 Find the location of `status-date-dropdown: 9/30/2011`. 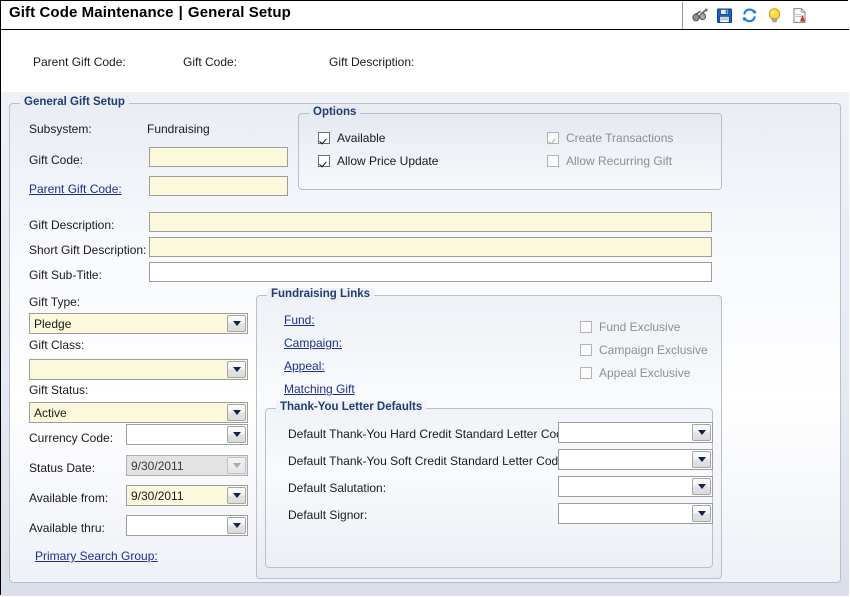

status-date-dropdown: 9/30/2011 is located at coordinates (187, 465).